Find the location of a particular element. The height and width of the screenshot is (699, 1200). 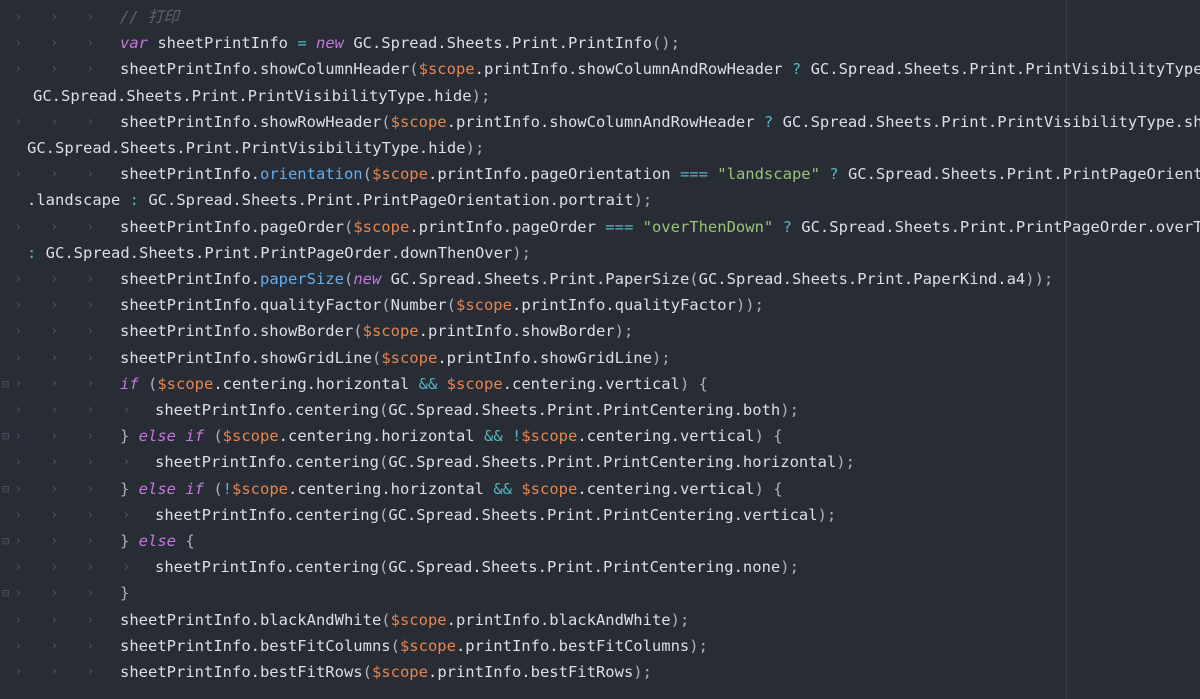

code-token: else is located at coordinates (157, 541).